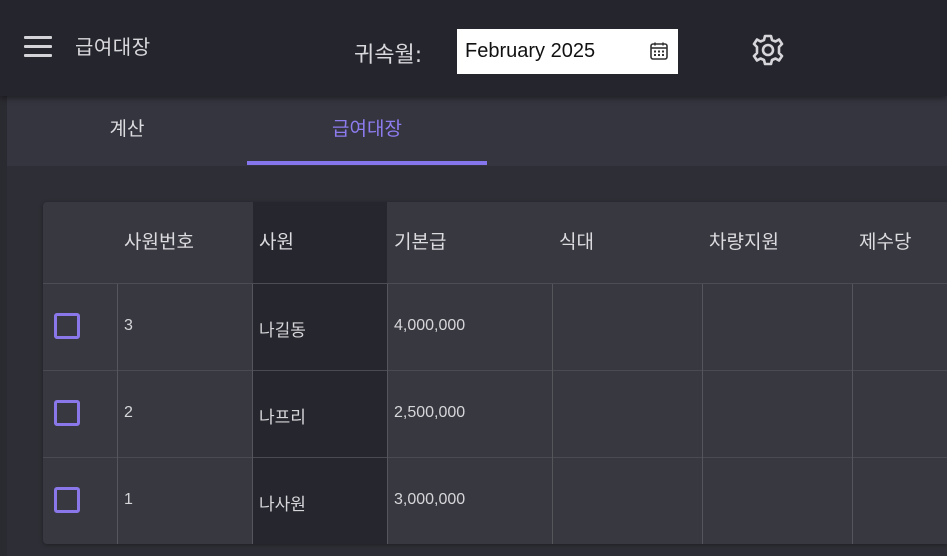 Image resolution: width=947 pixels, height=556 pixels. I want to click on cell-employee-name: 나사원, so click(282, 505).